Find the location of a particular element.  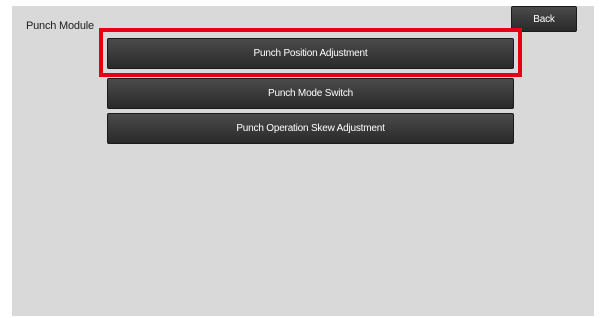

page-title: Punch Module is located at coordinates (60, 26).